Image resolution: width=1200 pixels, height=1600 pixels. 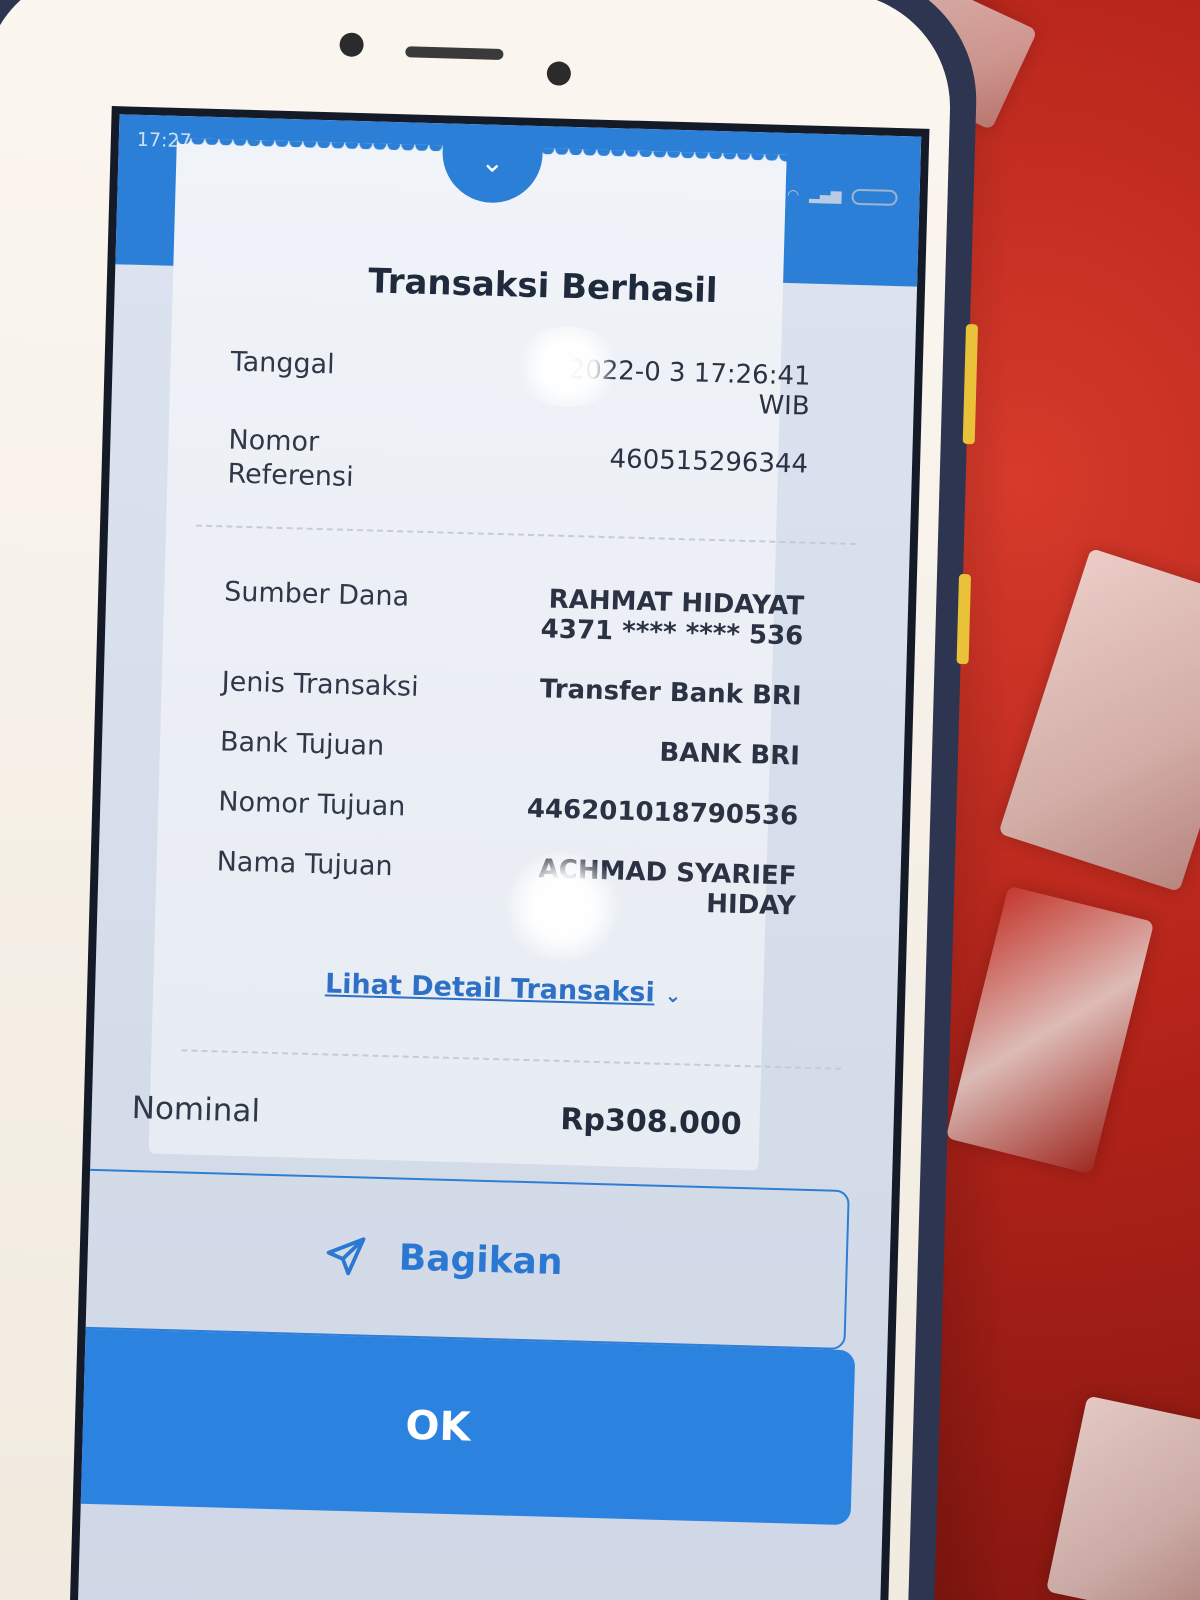 I want to click on nomor-referensi-label-line1: Nomor, so click(x=274, y=441).